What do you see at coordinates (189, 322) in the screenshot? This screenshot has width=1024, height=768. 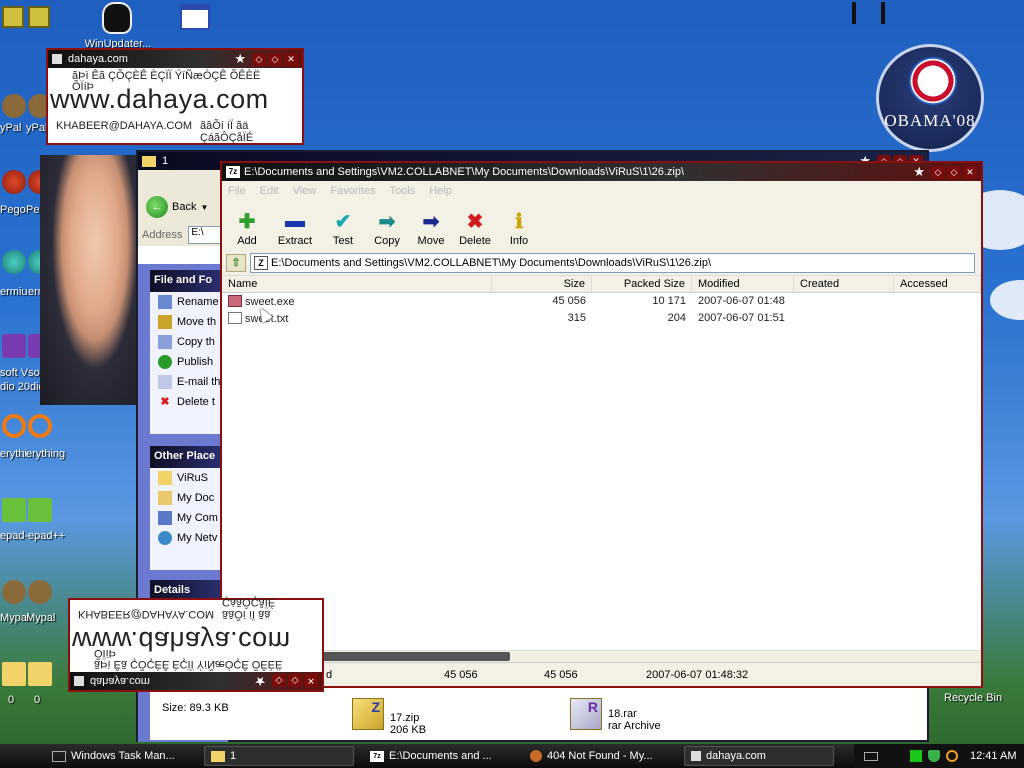 I see `task-move: Move th` at bounding box center [189, 322].